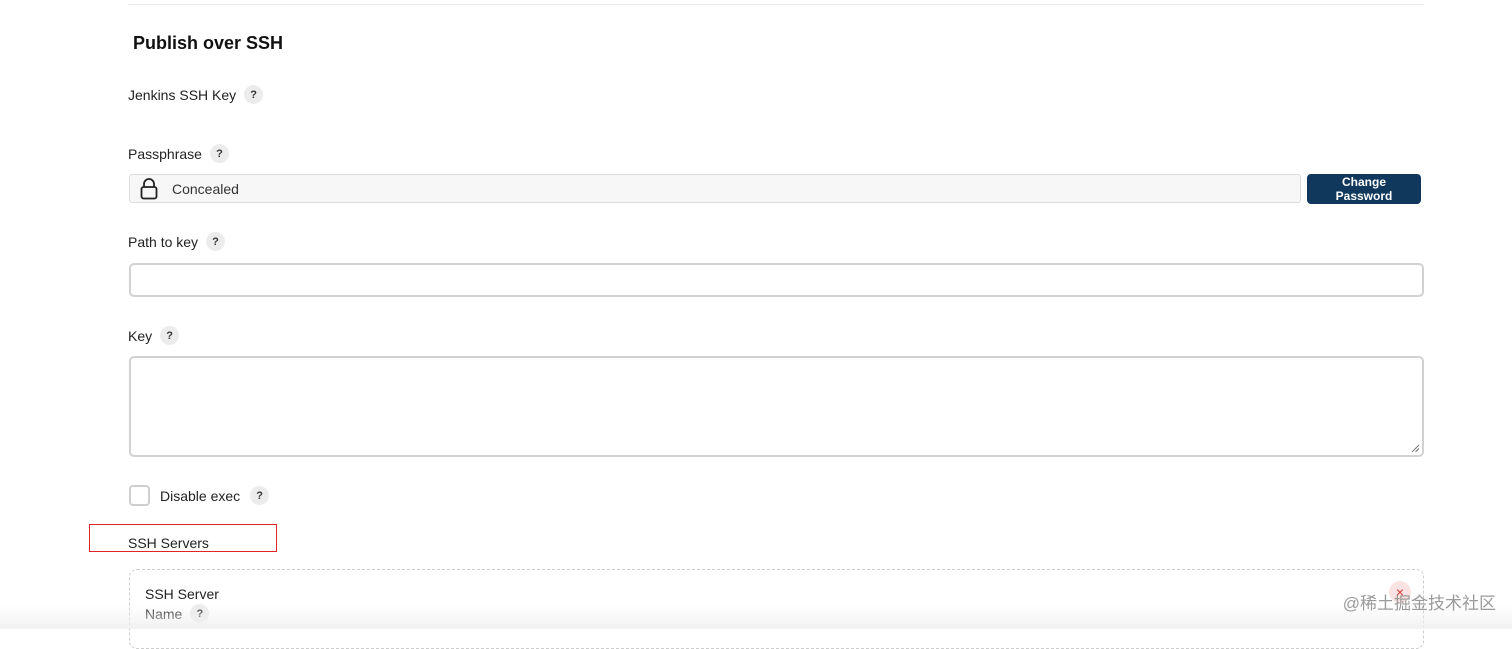  What do you see at coordinates (1364, 189) in the screenshot?
I see `change-password-button: Change Password` at bounding box center [1364, 189].